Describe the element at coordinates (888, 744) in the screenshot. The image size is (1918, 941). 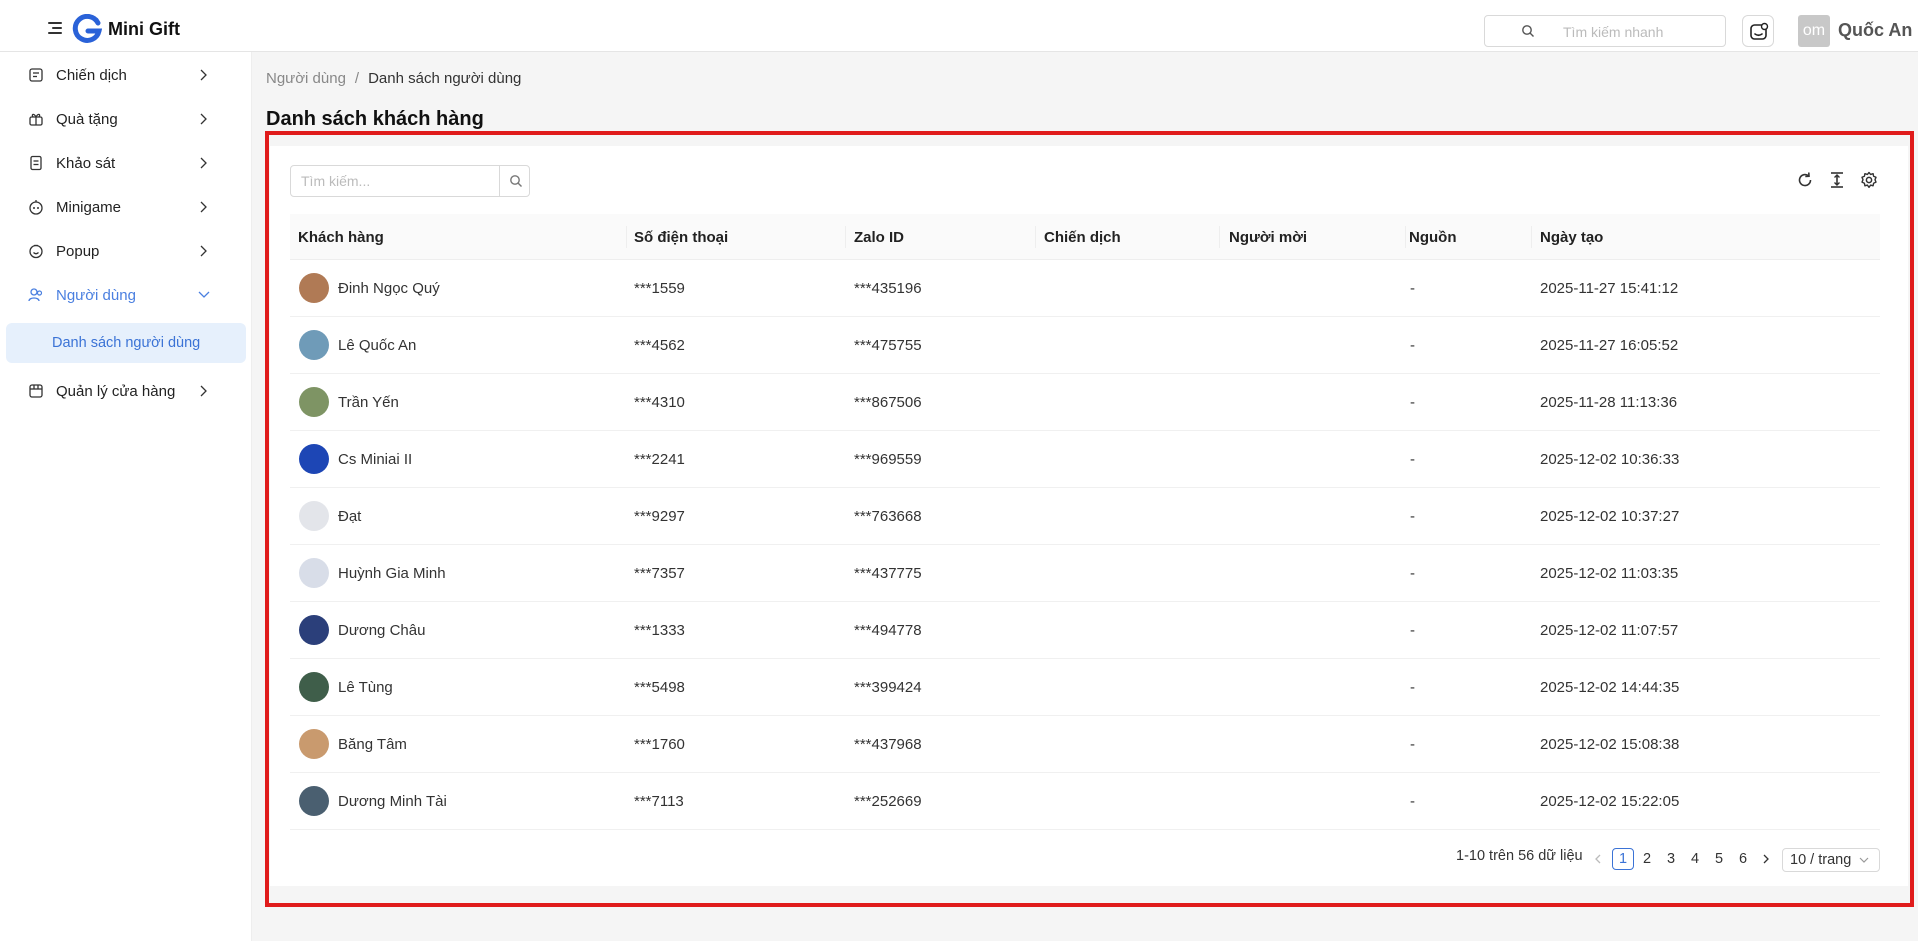
I see `zalo-id-cell: ***437968` at that location.